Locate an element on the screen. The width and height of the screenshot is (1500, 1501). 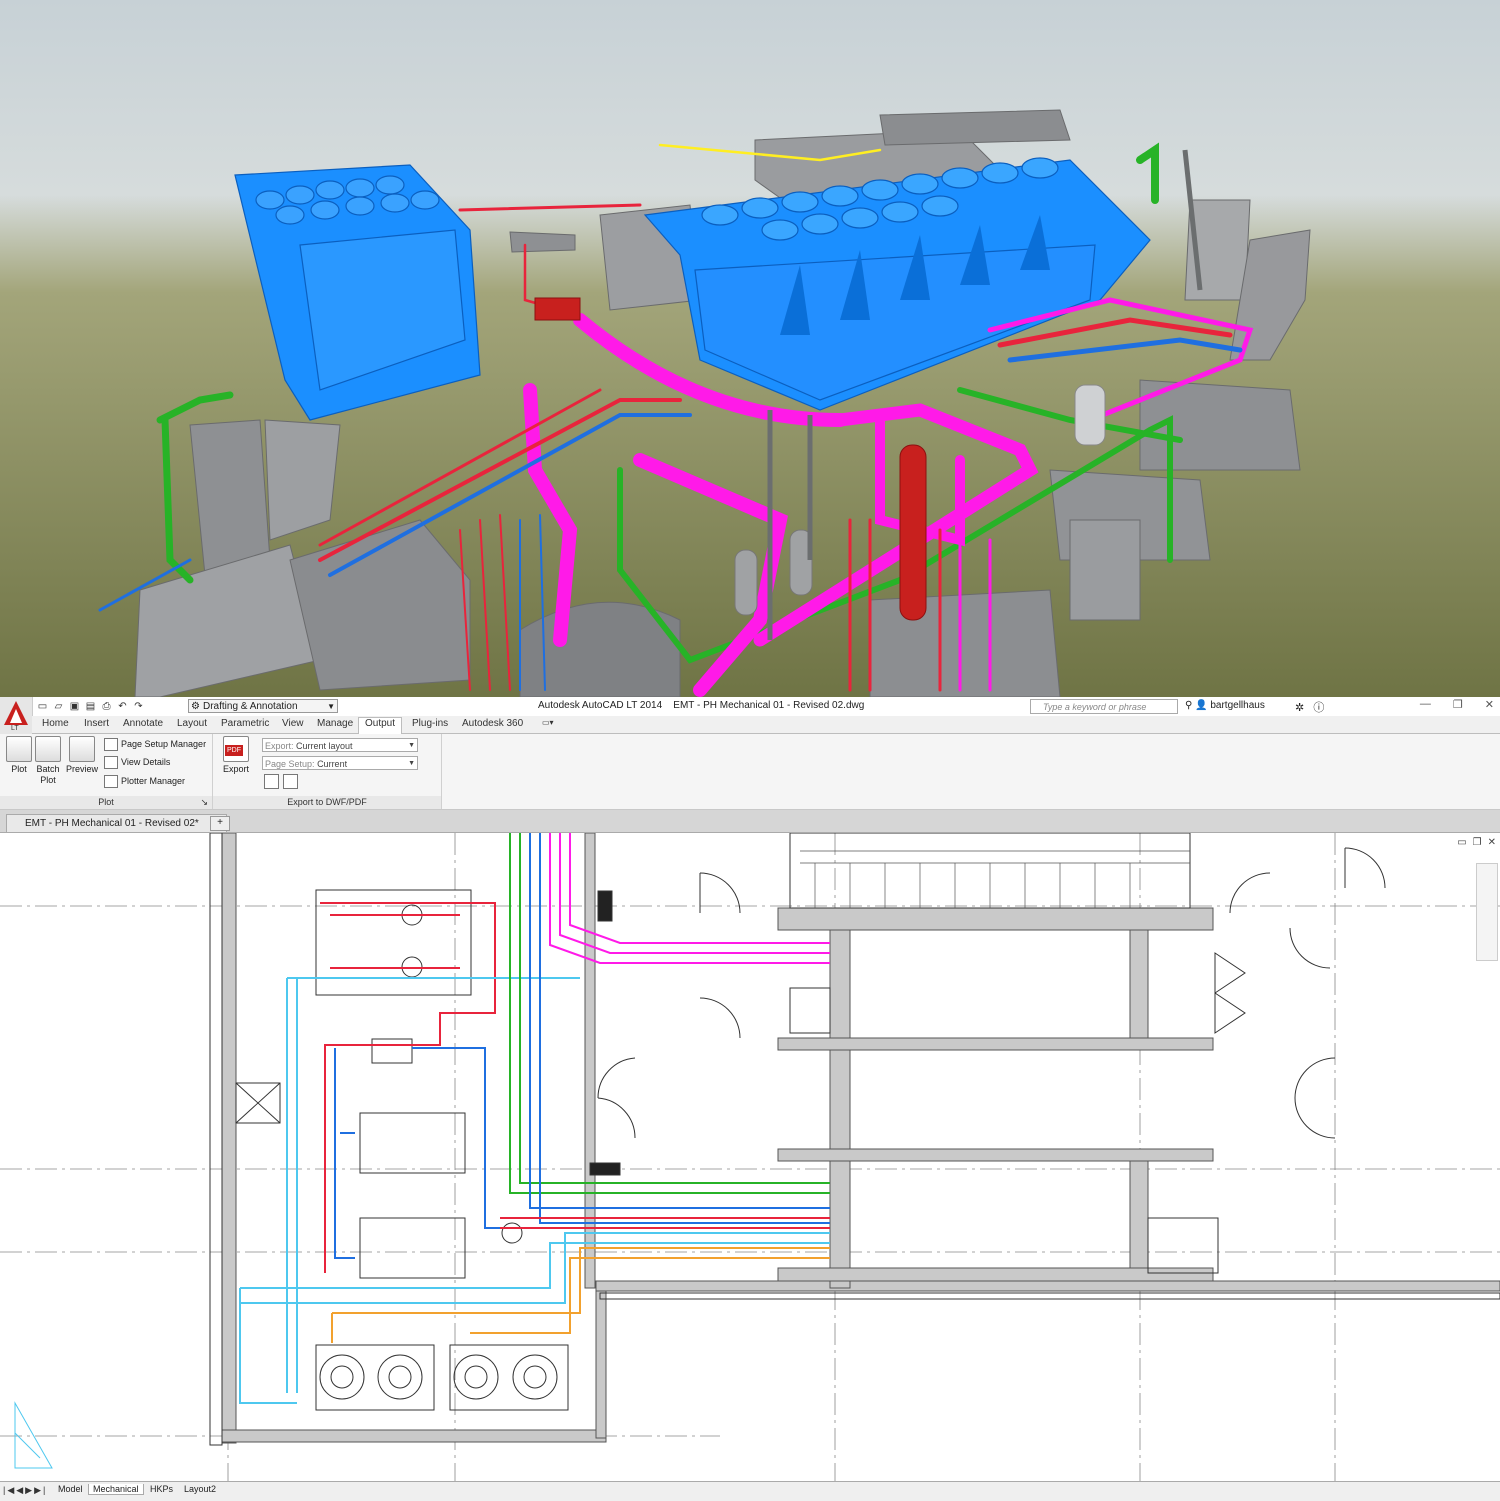
view-details-label: View Details is located at coordinates (146, 761).